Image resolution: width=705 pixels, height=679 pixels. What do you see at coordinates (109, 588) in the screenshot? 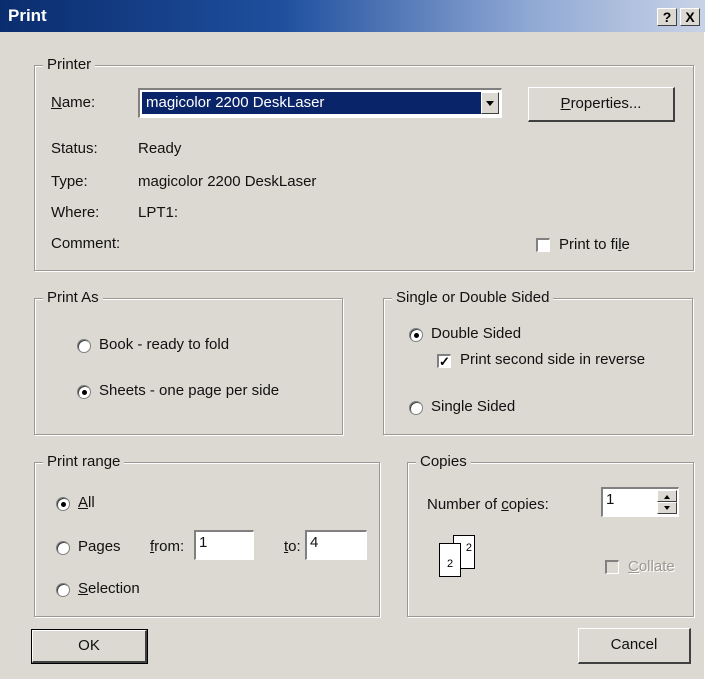
I see `selection-label: Selection` at bounding box center [109, 588].